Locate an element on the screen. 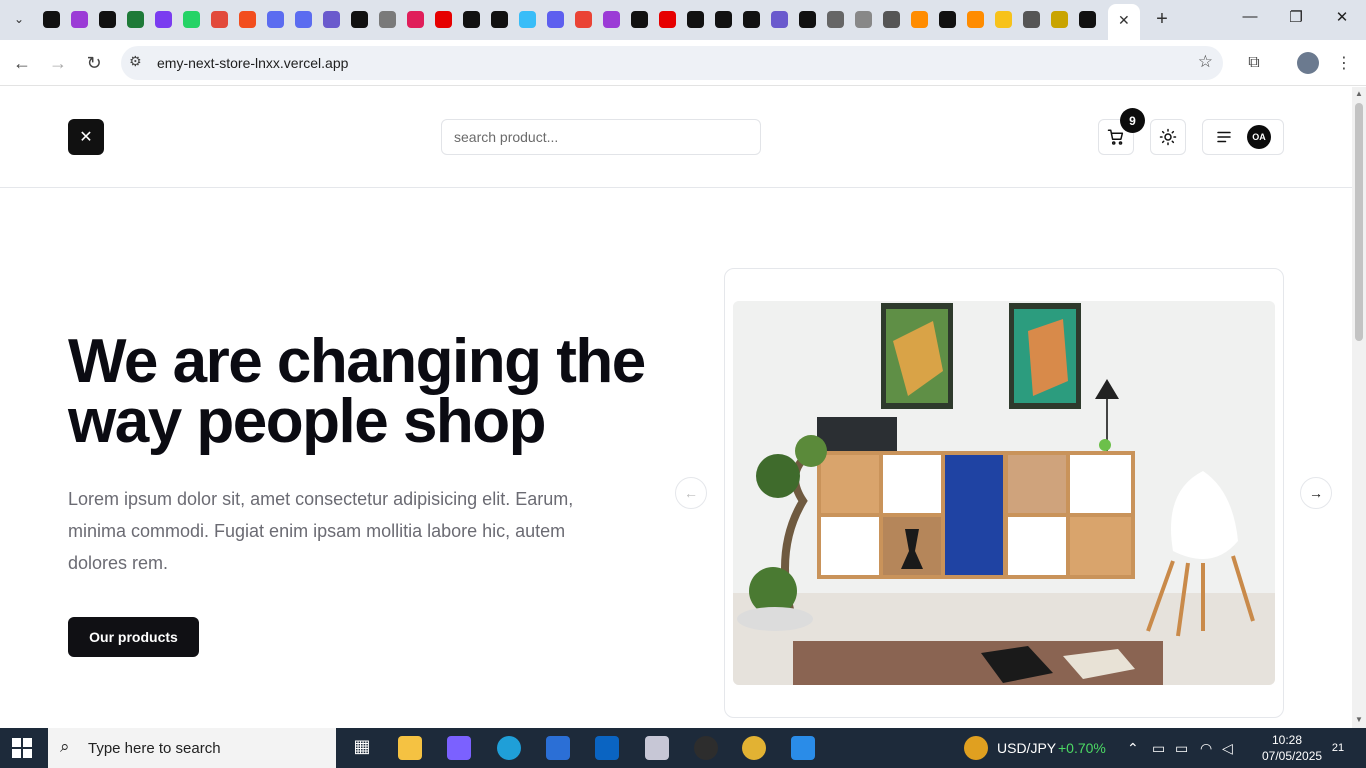  paint-icon is located at coordinates (657, 748).